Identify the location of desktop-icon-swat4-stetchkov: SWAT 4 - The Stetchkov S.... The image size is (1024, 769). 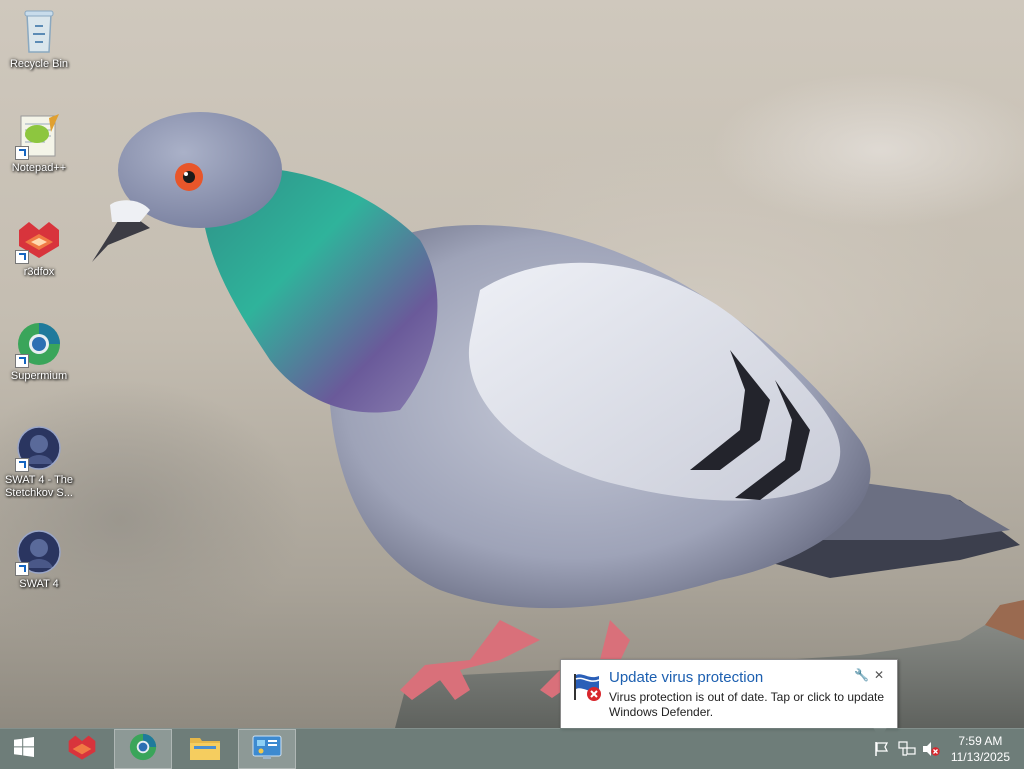
(39, 462).